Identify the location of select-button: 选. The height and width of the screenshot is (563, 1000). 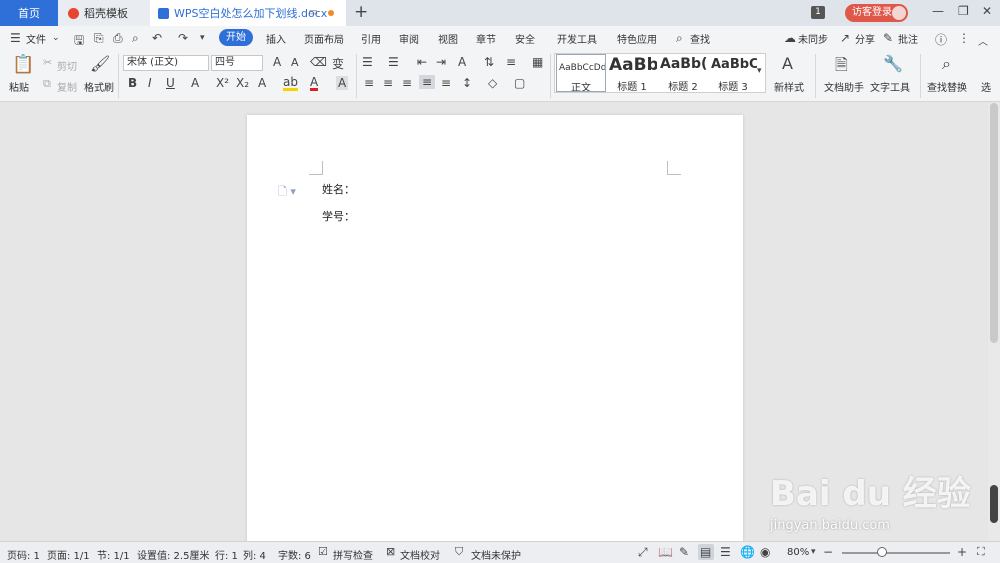
(986, 86).